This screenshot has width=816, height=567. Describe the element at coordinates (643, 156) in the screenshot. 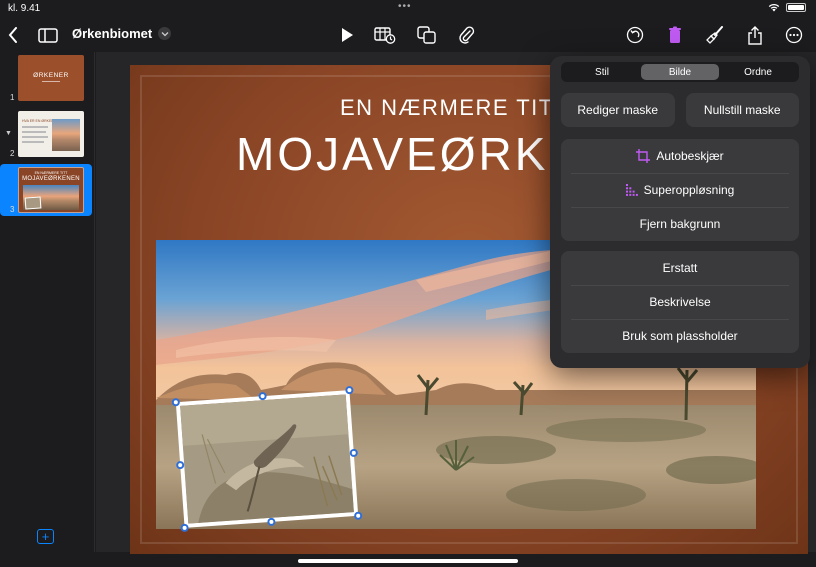

I see `crop-icon` at that location.